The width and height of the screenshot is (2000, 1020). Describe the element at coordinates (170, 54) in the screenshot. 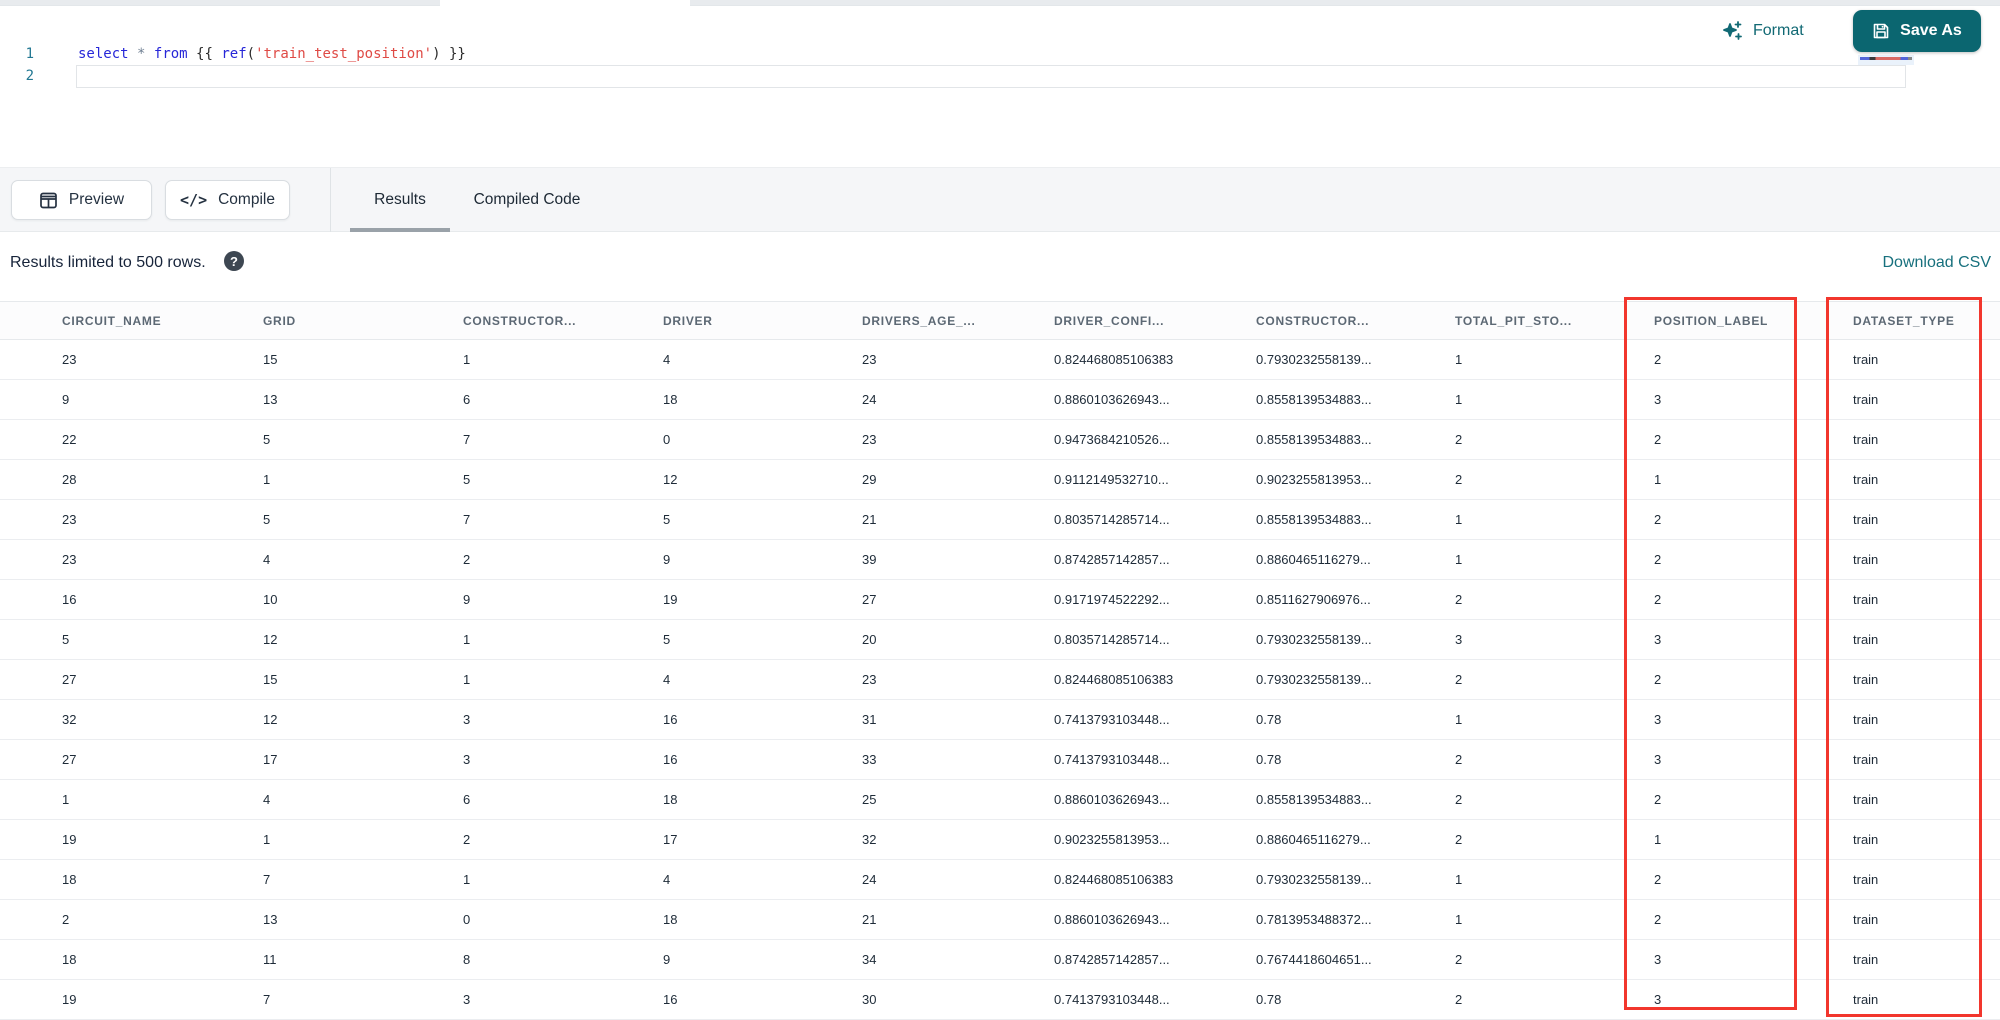

I see `code-token: from` at that location.